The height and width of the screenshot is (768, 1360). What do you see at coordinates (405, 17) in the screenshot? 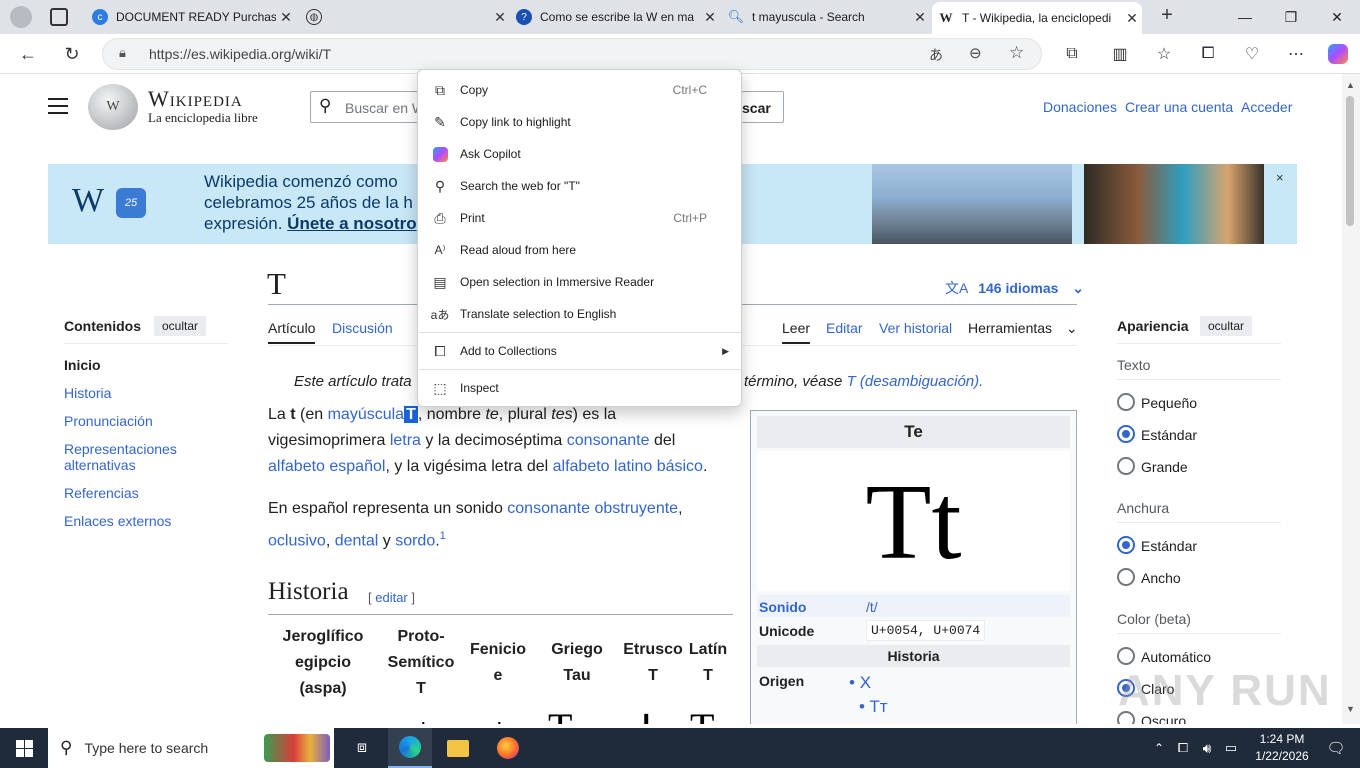
I see `browser-tab-2: ◍ ✕` at bounding box center [405, 17].